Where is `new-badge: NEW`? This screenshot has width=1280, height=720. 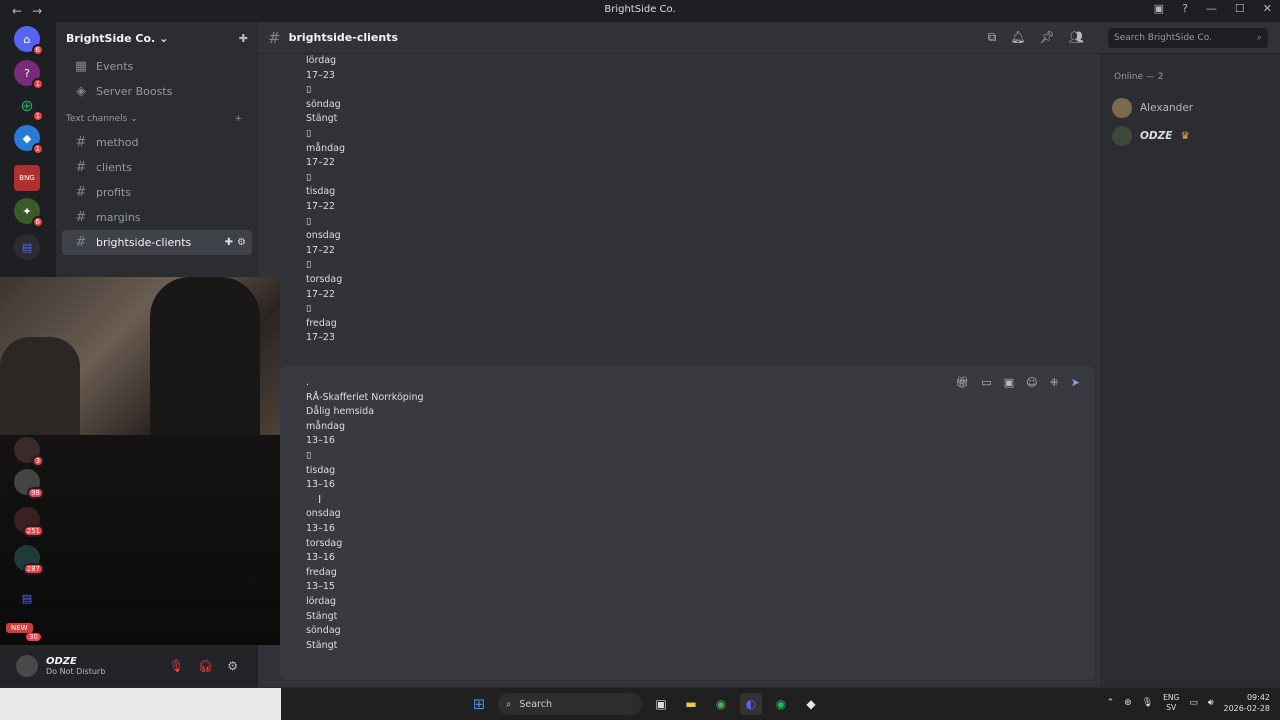
new-badge: NEW is located at coordinates (19, 628).